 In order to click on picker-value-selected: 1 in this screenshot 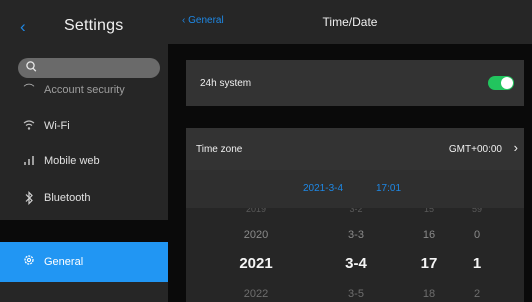, I will do `click(477, 263)`.